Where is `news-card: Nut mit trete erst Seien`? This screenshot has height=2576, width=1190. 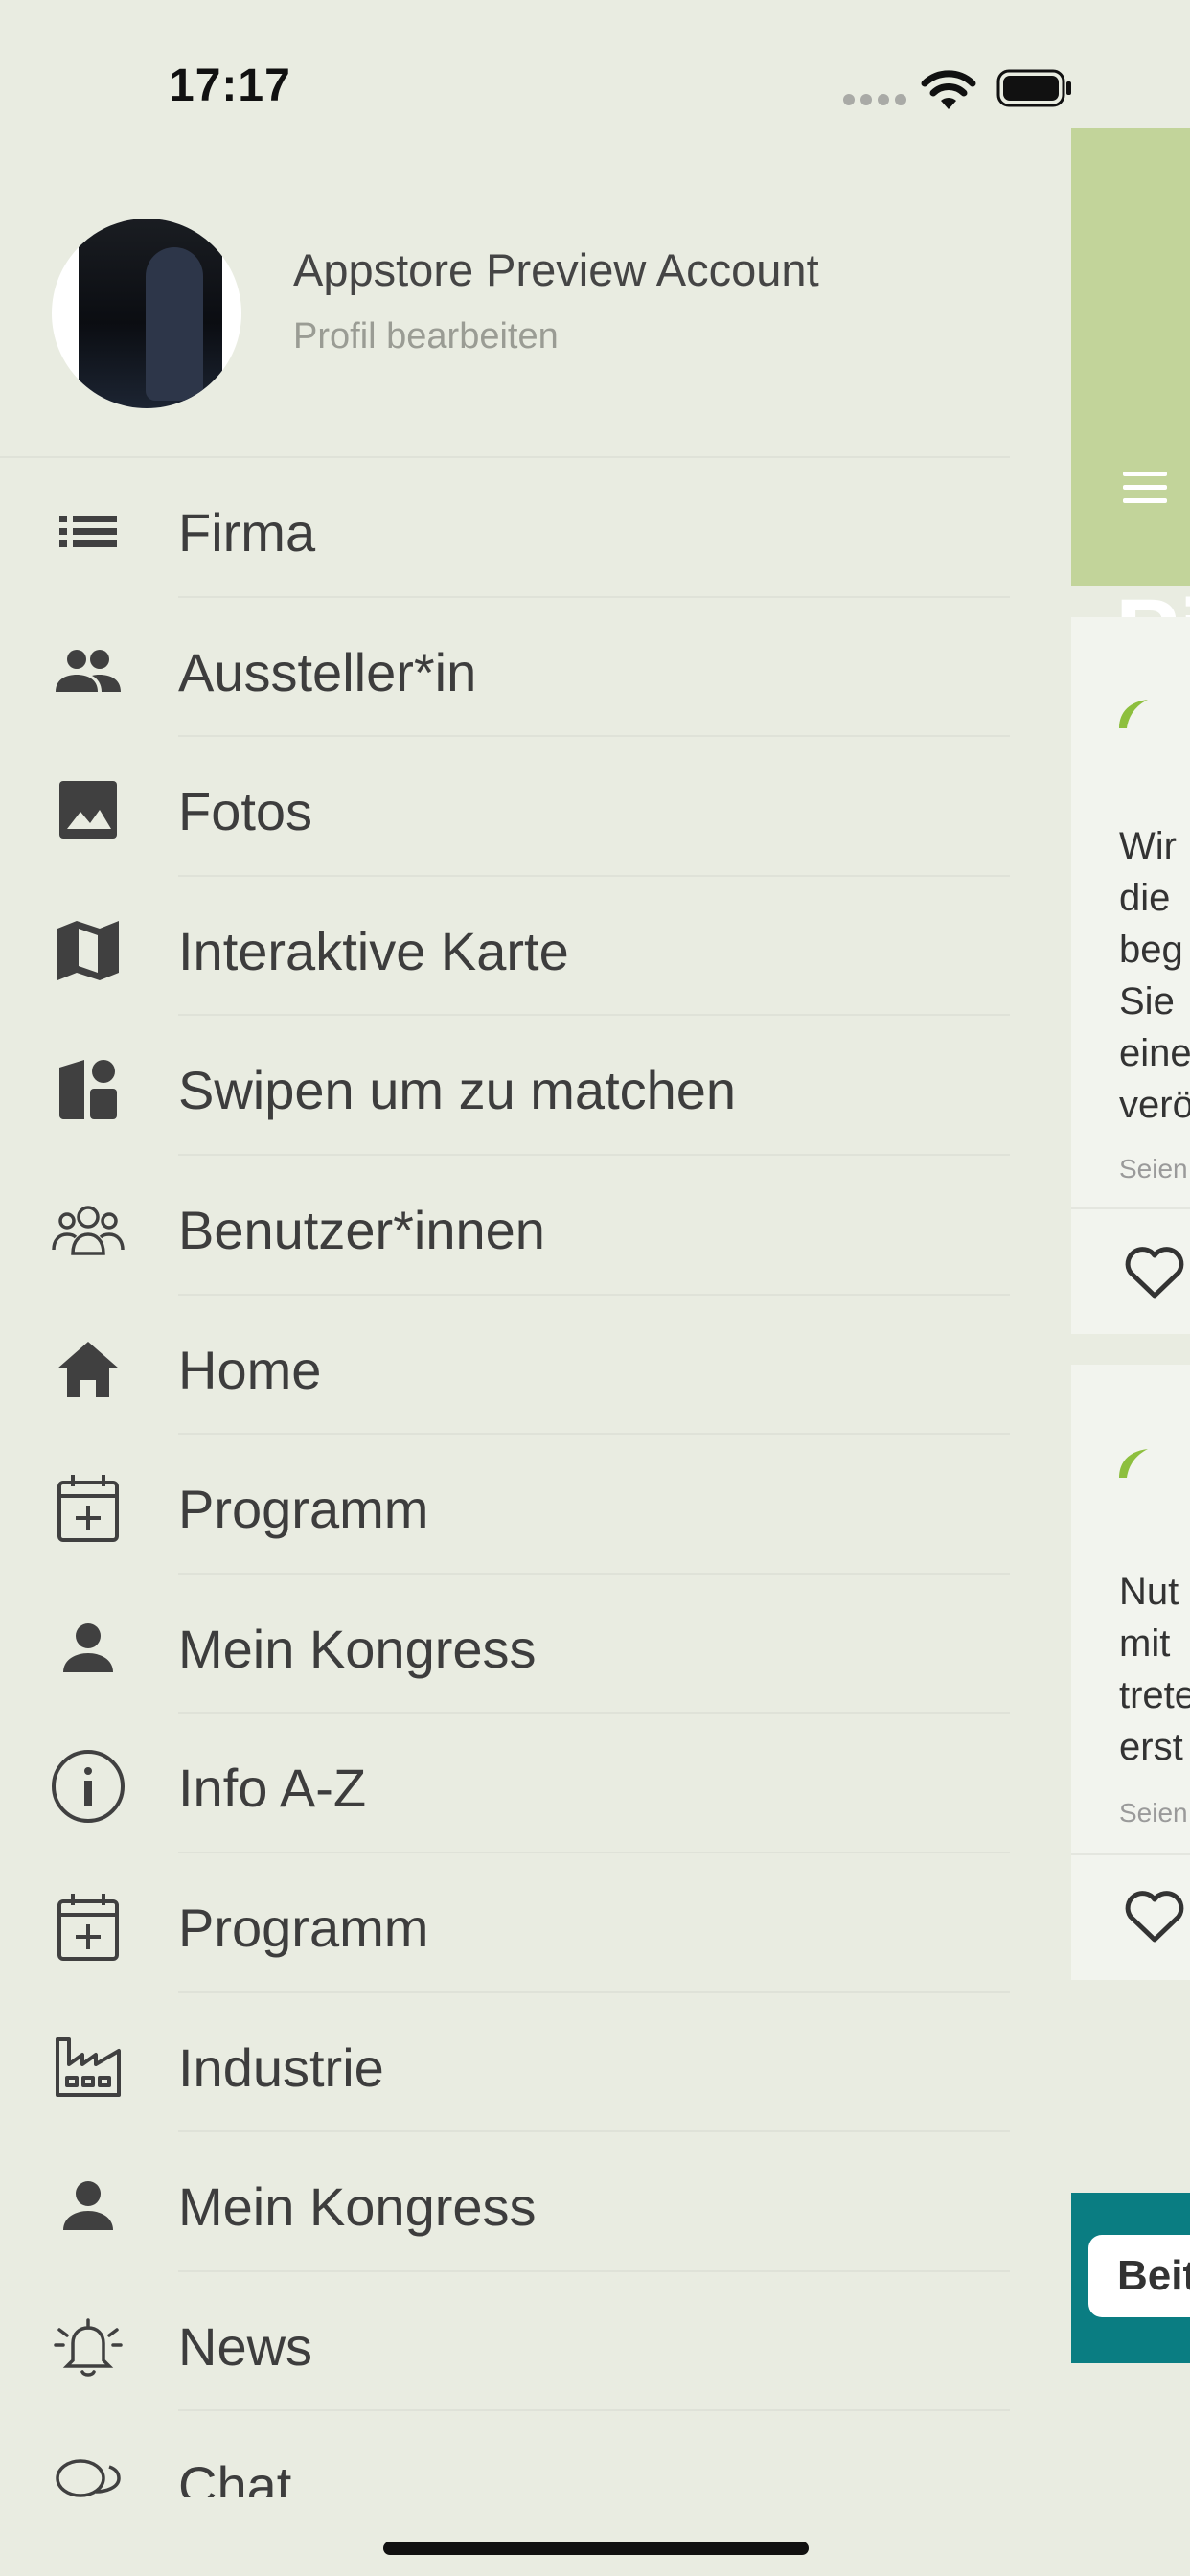
news-card: Nut mit trete erst Seien is located at coordinates (1131, 1672).